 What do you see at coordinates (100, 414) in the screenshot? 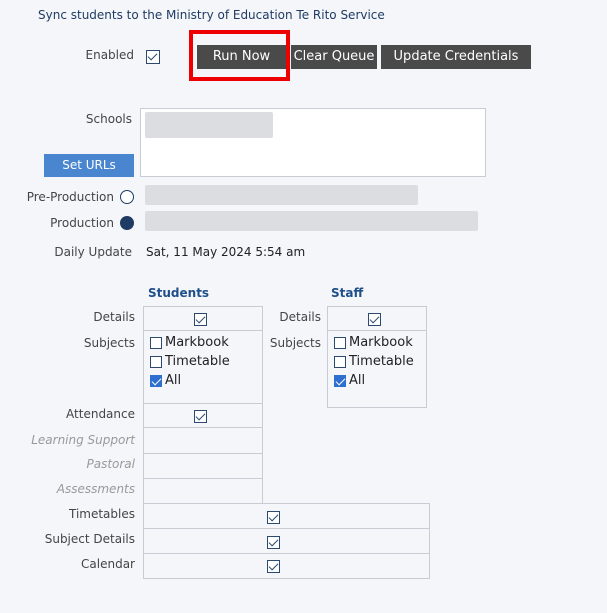
I see `attendance-label: Attendance` at bounding box center [100, 414].